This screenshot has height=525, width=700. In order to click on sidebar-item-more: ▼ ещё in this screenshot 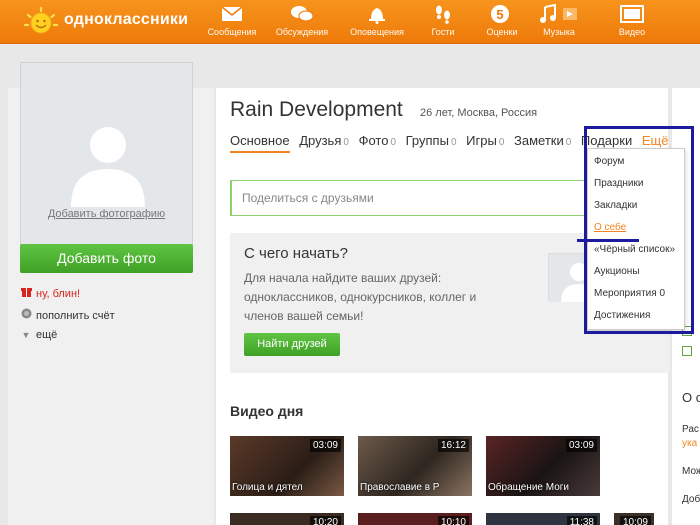, I will do `click(39, 335)`.